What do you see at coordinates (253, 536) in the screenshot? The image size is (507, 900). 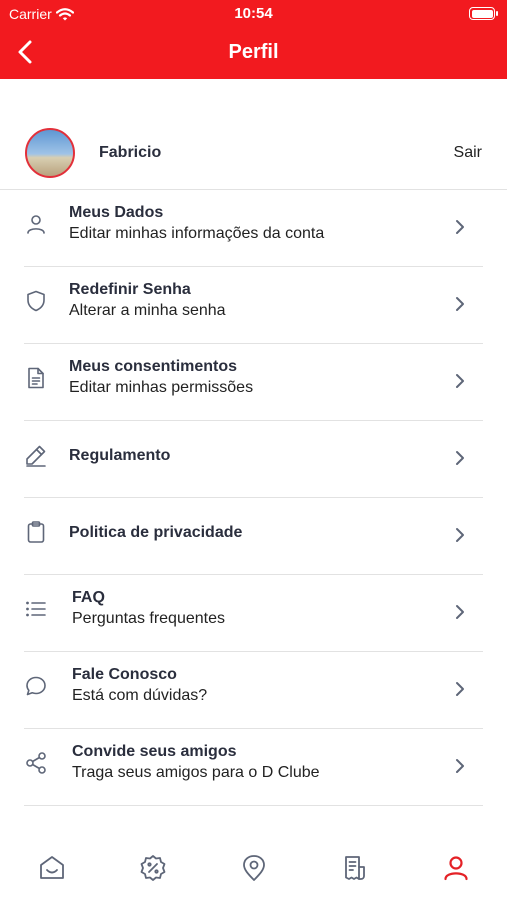 I see `menu-item-politica-privacidade: Politica de privacidade` at bounding box center [253, 536].